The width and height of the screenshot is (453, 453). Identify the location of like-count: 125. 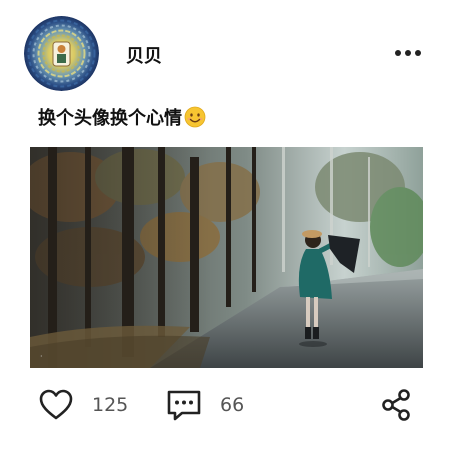
(110, 405).